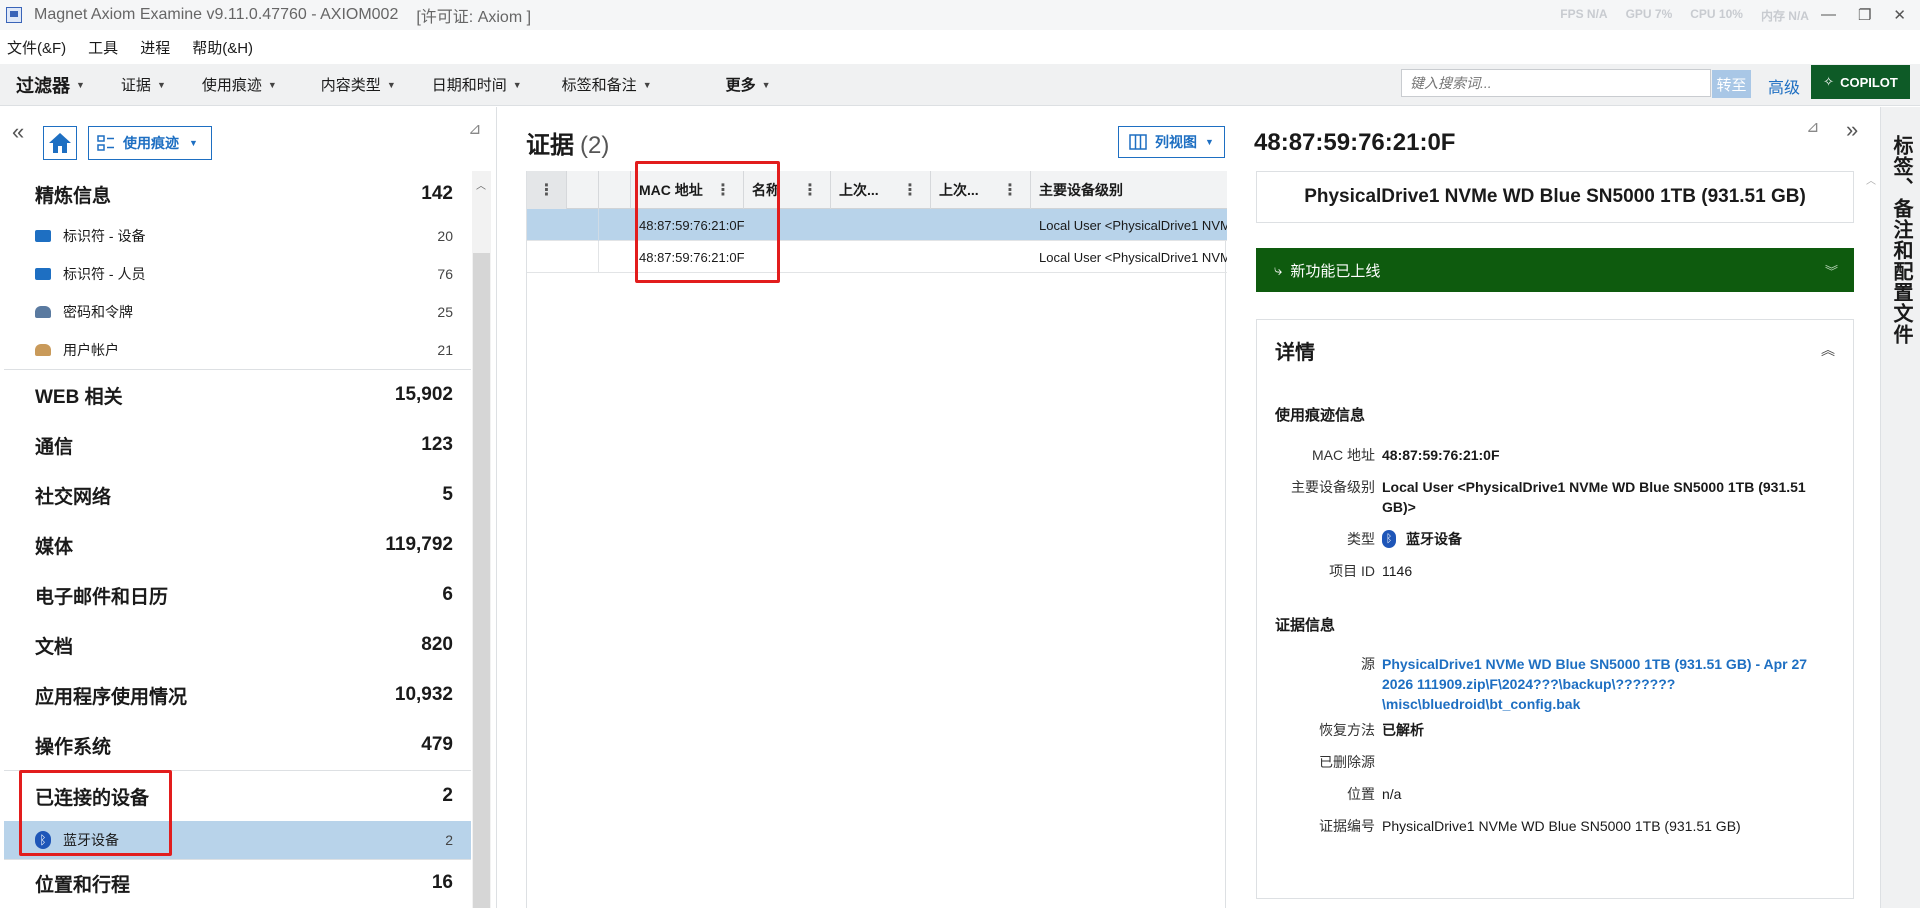 The image size is (1920, 908). Describe the element at coordinates (583, 190) in the screenshot. I see `checkbox-column` at that location.